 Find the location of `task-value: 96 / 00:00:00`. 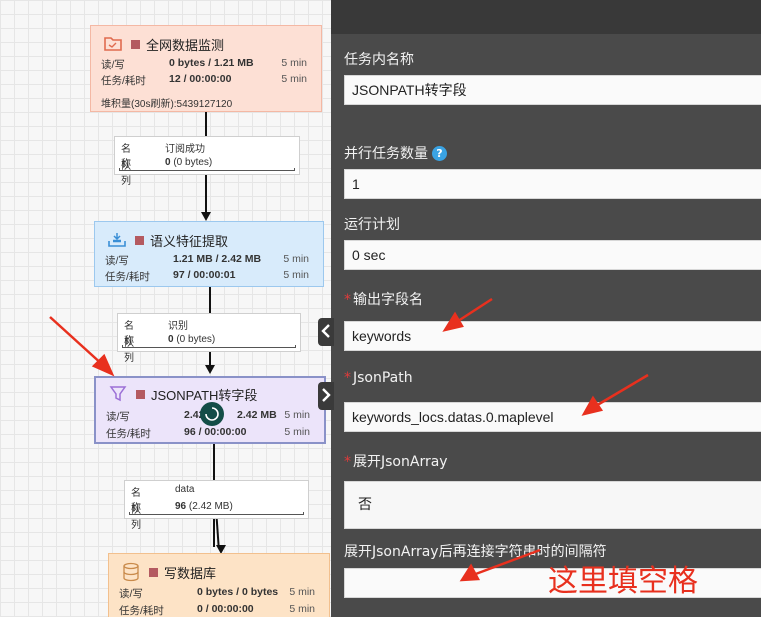

task-value: 96 / 00:00:00 is located at coordinates (215, 432).